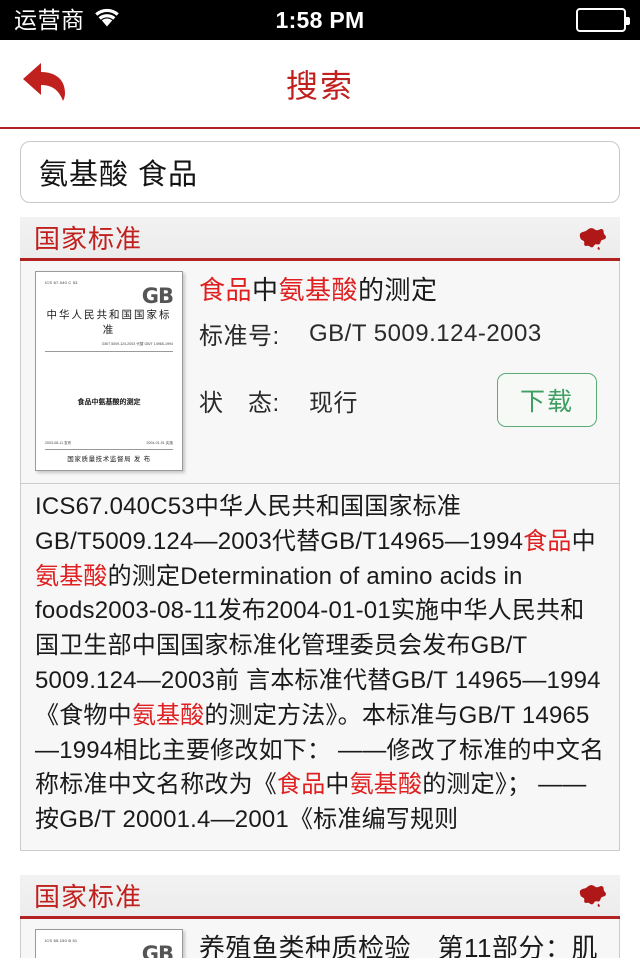  Describe the element at coordinates (159, 443) in the screenshot. I see `thumbnail-effective-date: 2004-01-01 实施` at that location.